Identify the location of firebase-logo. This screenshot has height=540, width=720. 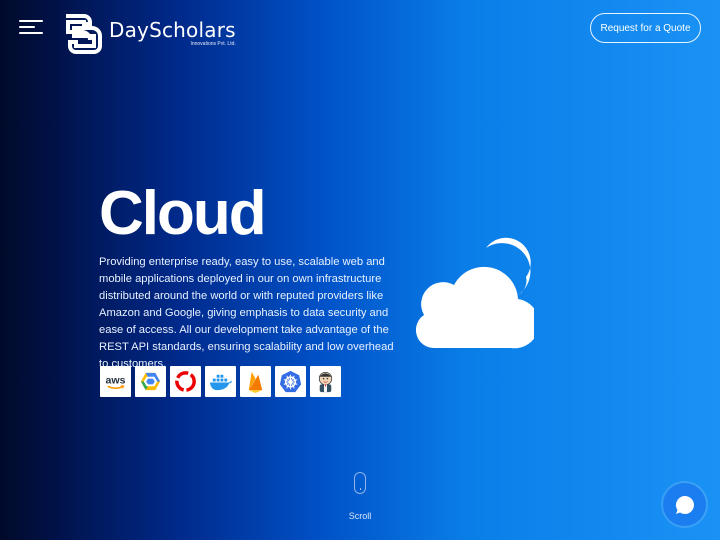
(255, 381).